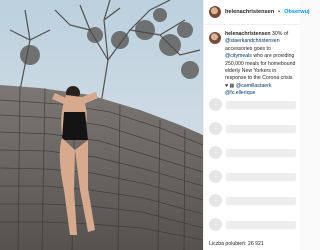 This screenshot has height=250, width=320. I want to click on follow-button: Obserwuj, so click(297, 12).